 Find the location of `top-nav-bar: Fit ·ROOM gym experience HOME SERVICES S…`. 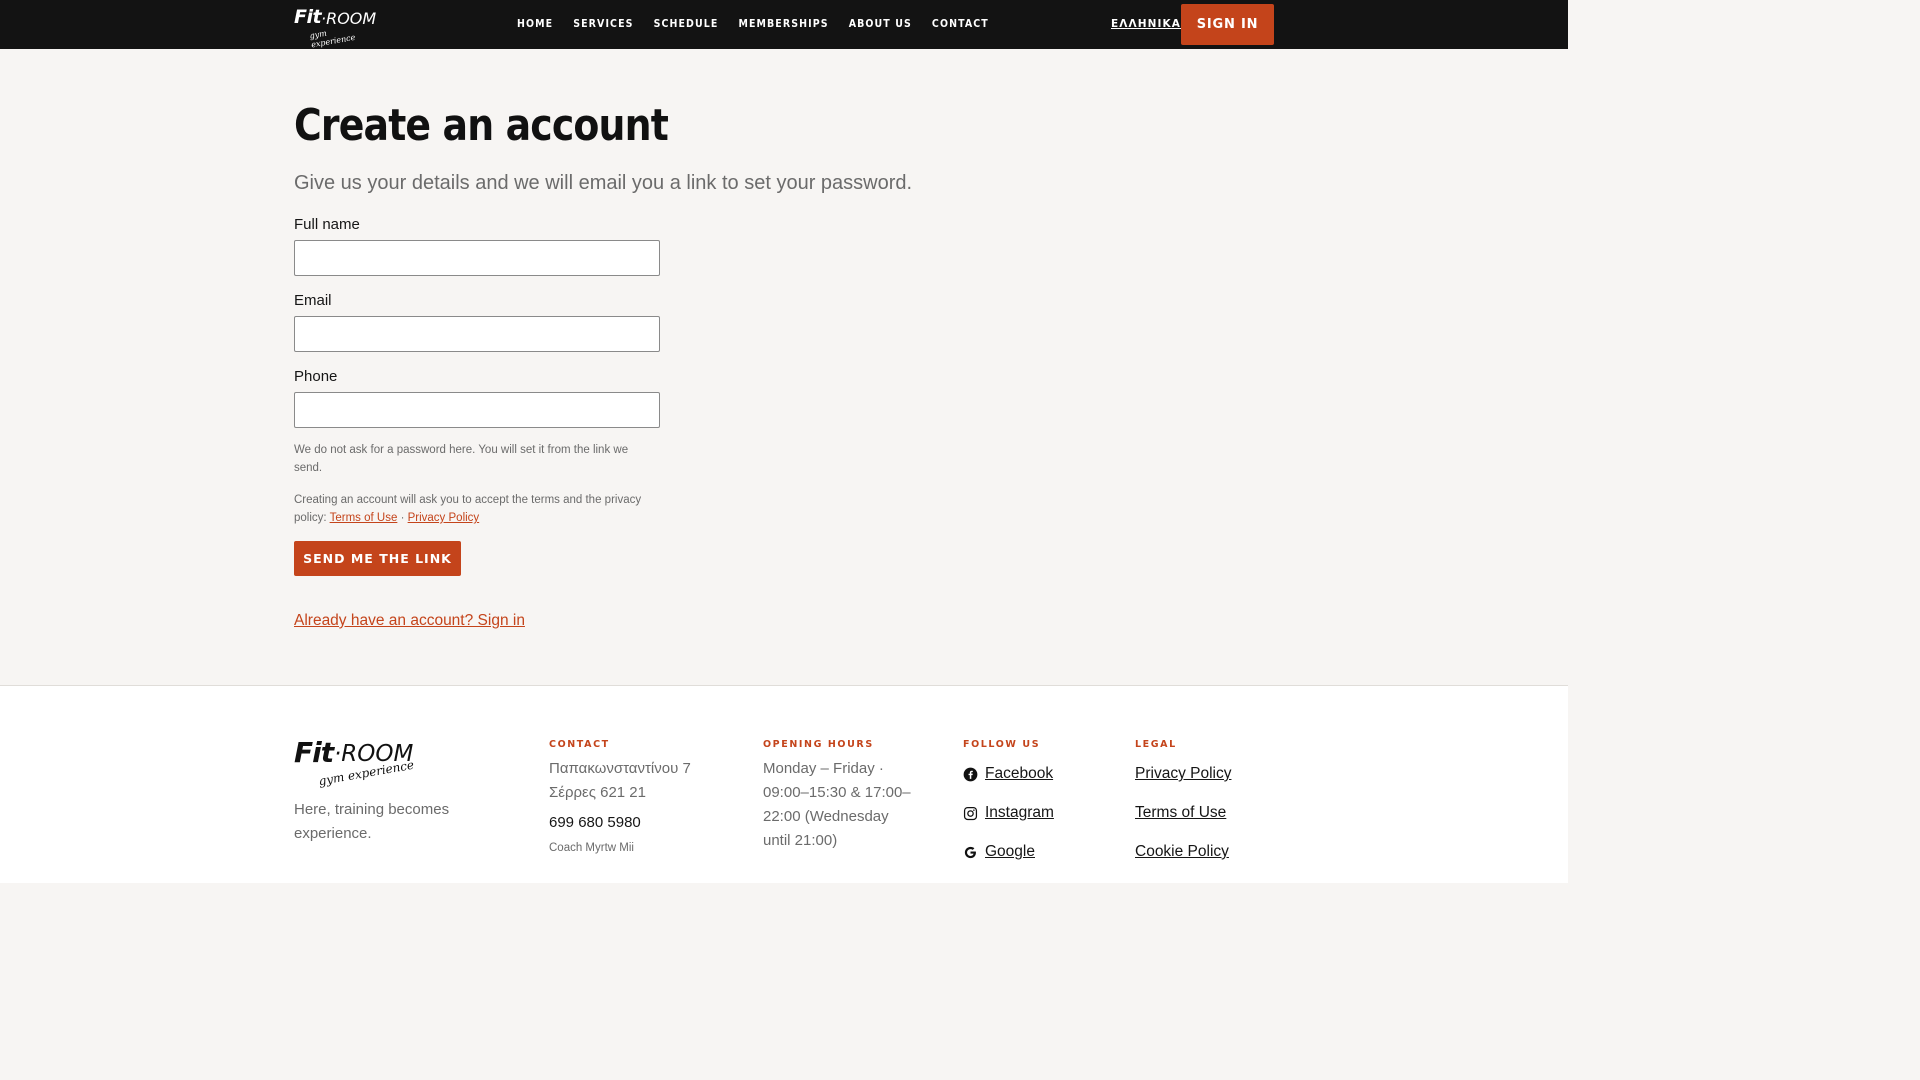

top-nav-bar: Fit ·ROOM gym experience HOME SERVICES S… is located at coordinates (784, 24).